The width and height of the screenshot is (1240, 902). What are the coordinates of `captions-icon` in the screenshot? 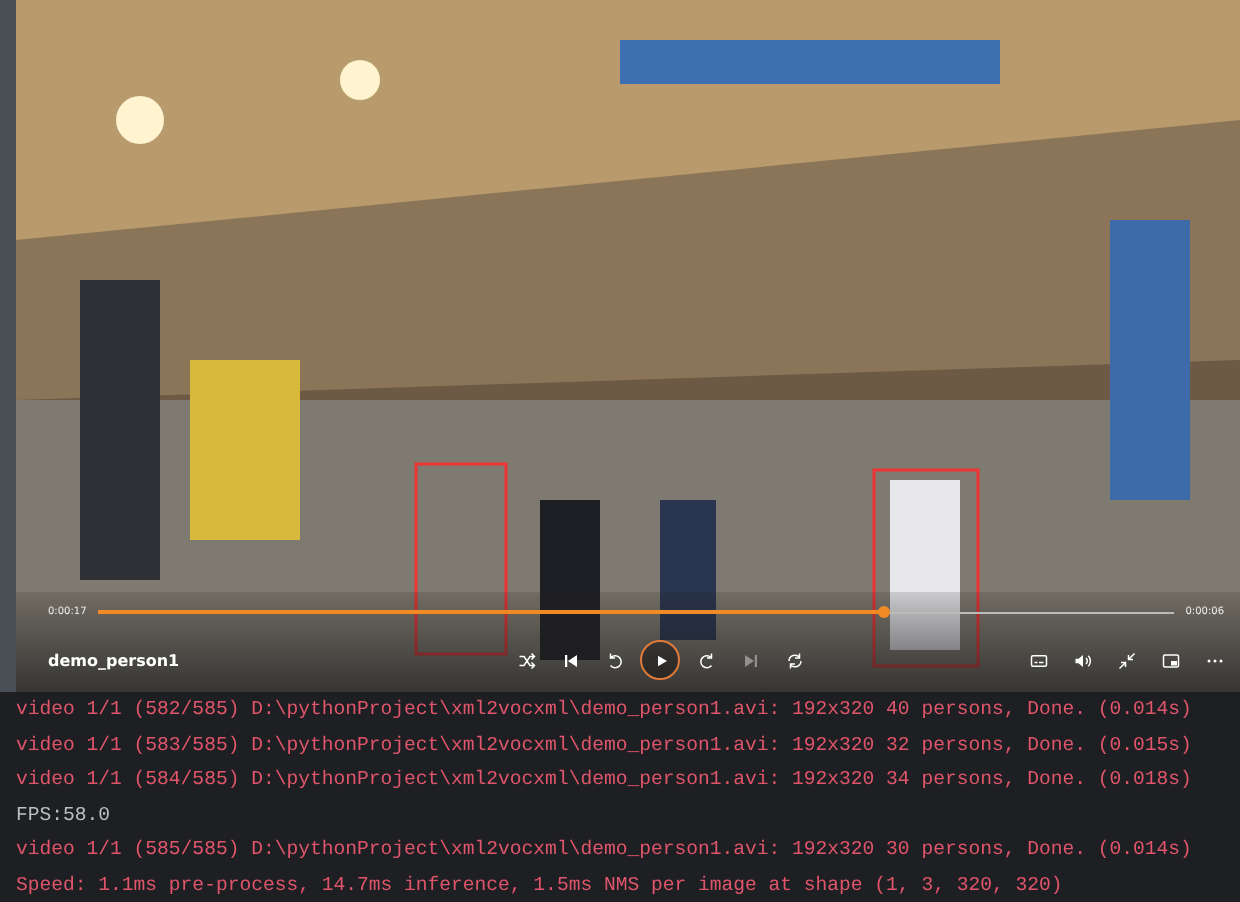 It's located at (1038, 660).